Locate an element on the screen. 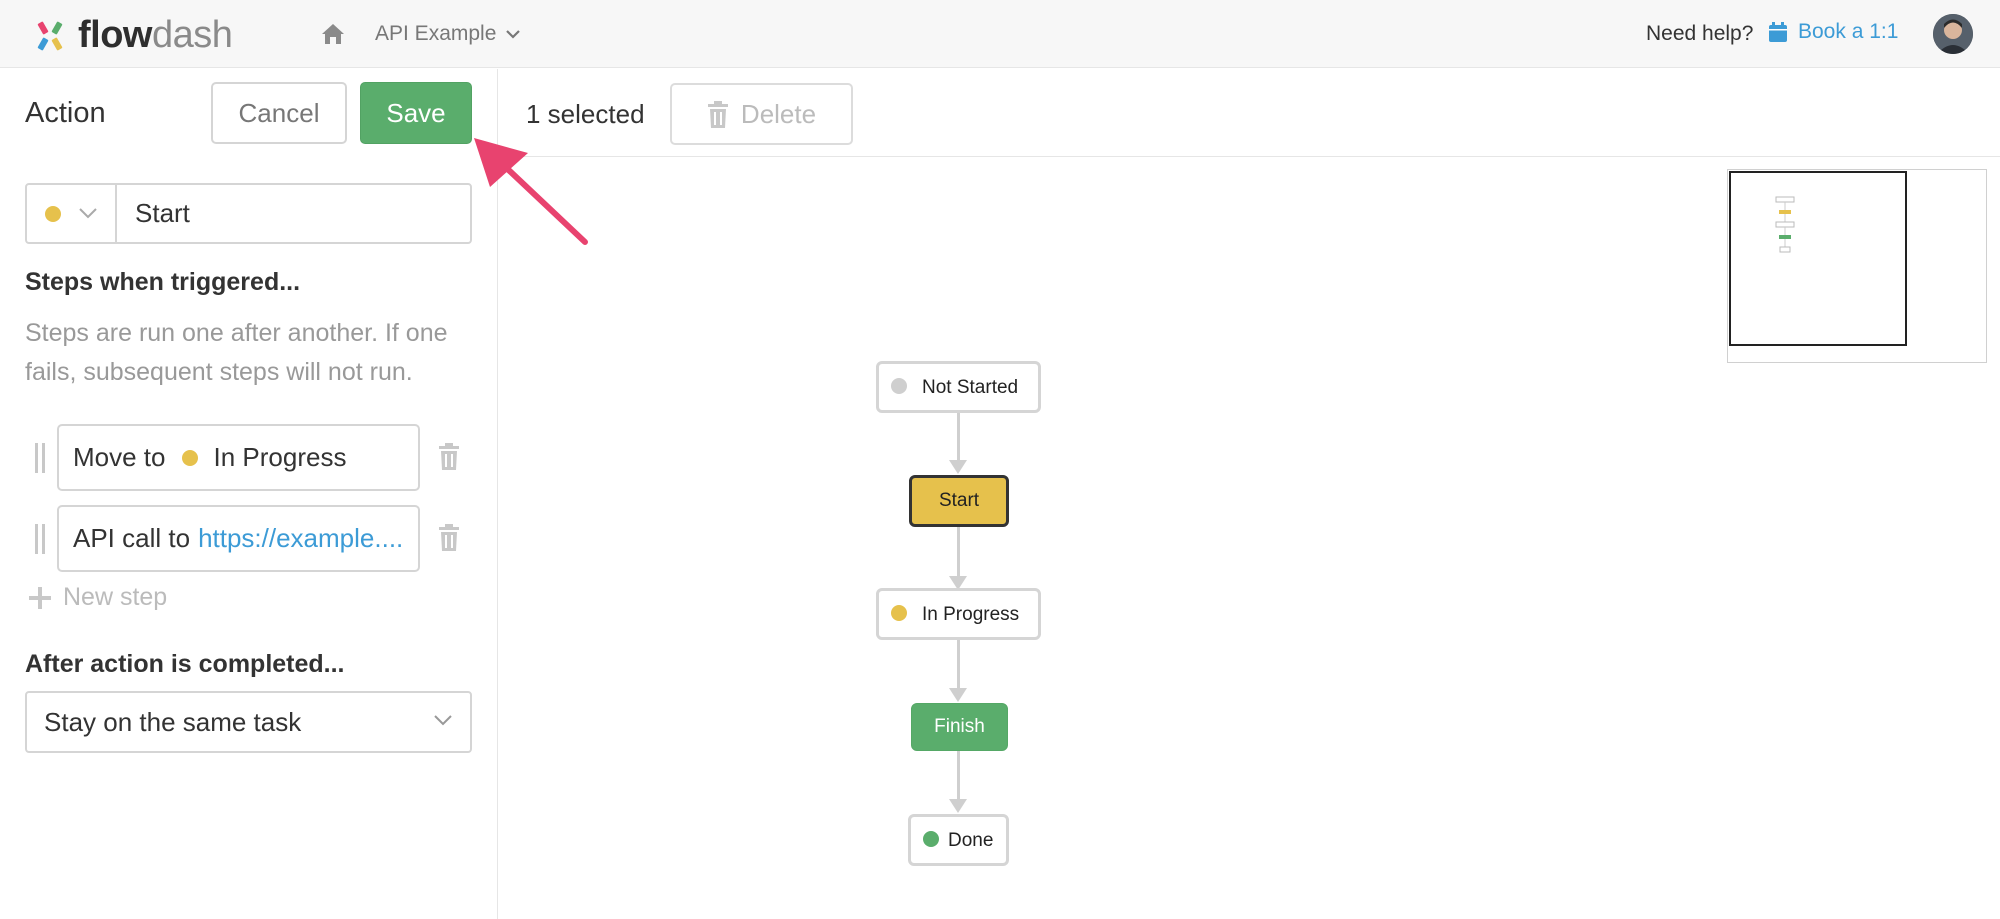 Image resolution: width=2000 pixels, height=919 pixels. state-node-done: Done is located at coordinates (958, 840).